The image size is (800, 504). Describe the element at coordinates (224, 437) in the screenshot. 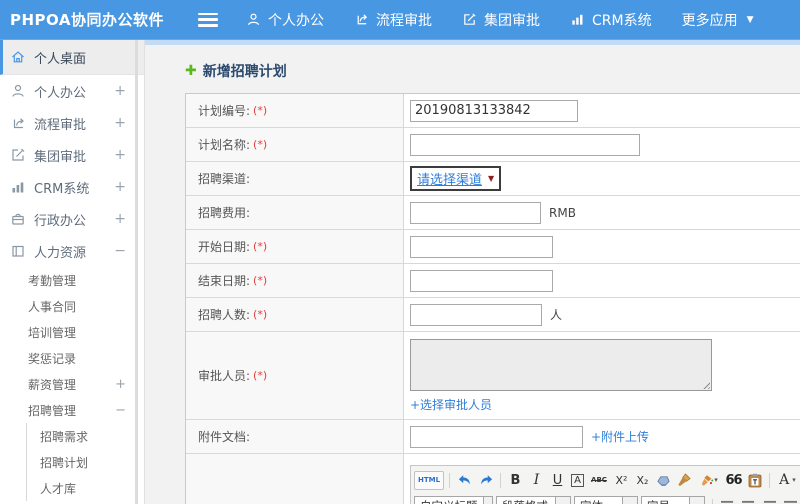

I see `attachment-label: 附件文档:` at that location.